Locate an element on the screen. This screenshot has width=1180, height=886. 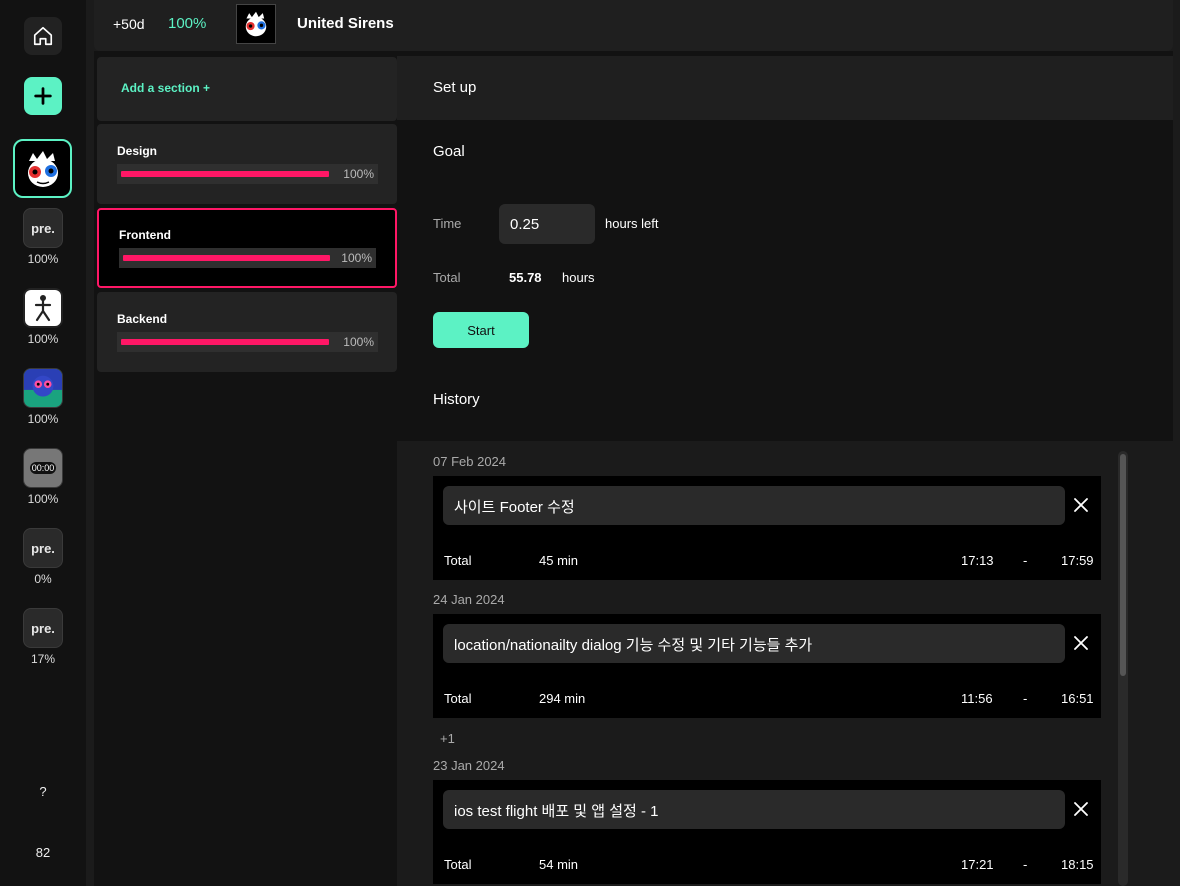
section-name: Backend is located at coordinates (142, 319).